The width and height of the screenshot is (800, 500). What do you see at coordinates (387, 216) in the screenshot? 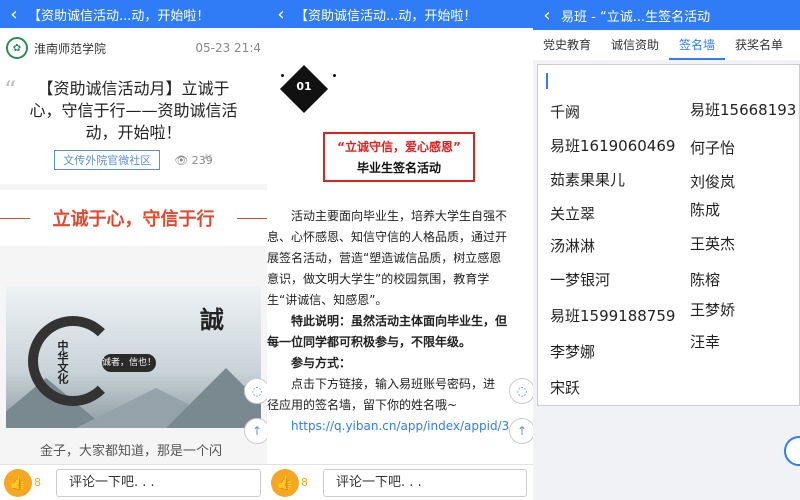
I see `body-line: 活动主要面向毕业生，培养大学生自强不` at bounding box center [387, 216].